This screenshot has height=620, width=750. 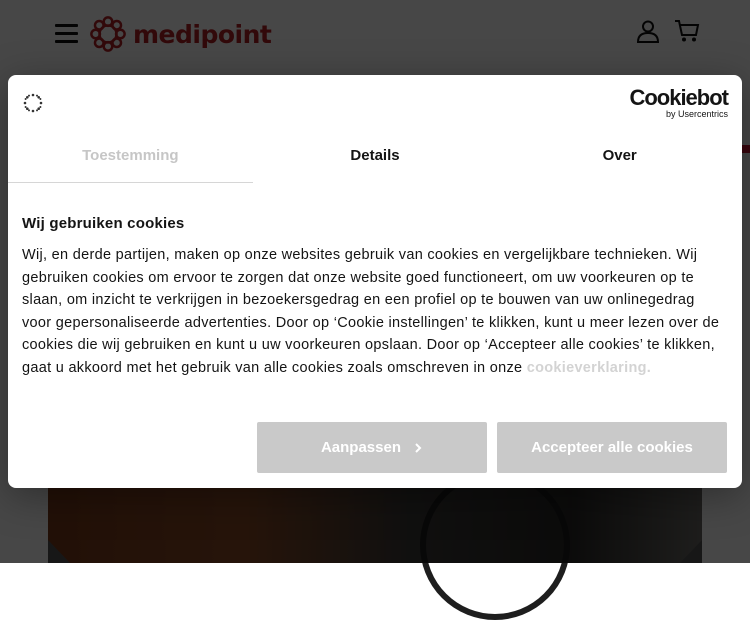 What do you see at coordinates (589, 368) in the screenshot?
I see `cookie-policy-link: cookieverklaring.` at bounding box center [589, 368].